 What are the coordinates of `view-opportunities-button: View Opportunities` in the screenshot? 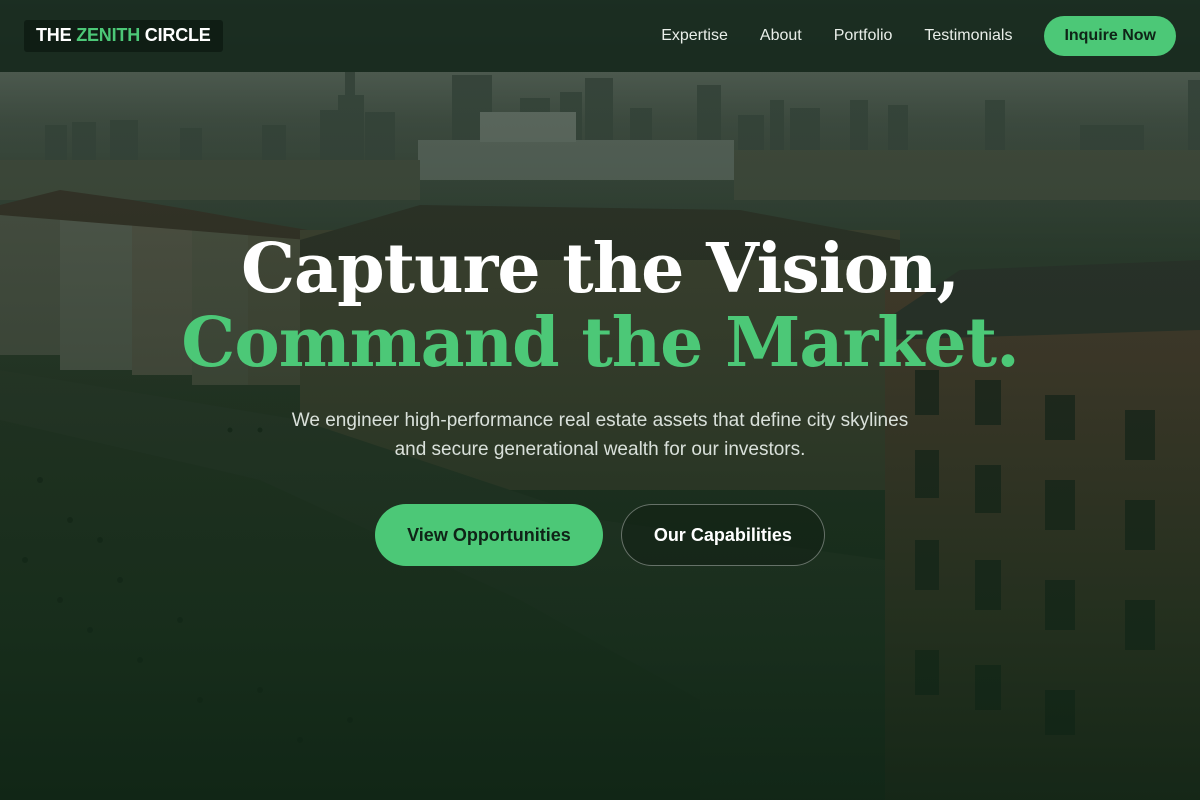 It's located at (489, 535).